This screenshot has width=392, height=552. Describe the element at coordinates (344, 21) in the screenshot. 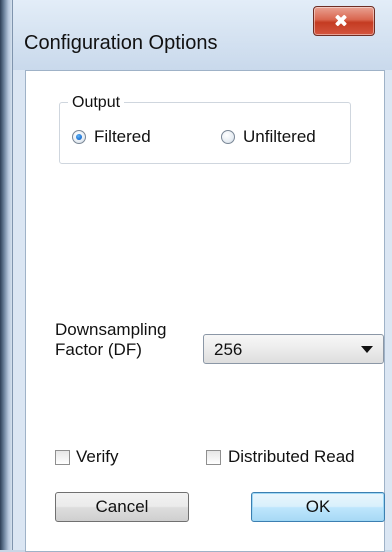

I see `close-button` at that location.